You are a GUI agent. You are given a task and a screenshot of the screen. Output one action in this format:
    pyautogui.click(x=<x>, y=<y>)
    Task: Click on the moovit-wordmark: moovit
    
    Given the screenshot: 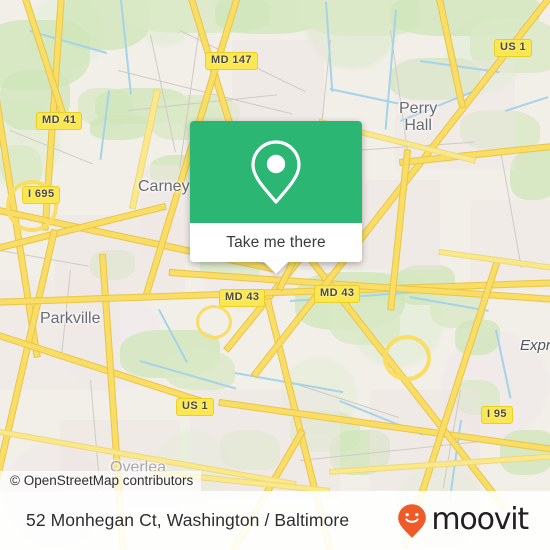 What is the action you would take?
    pyautogui.click(x=480, y=519)
    